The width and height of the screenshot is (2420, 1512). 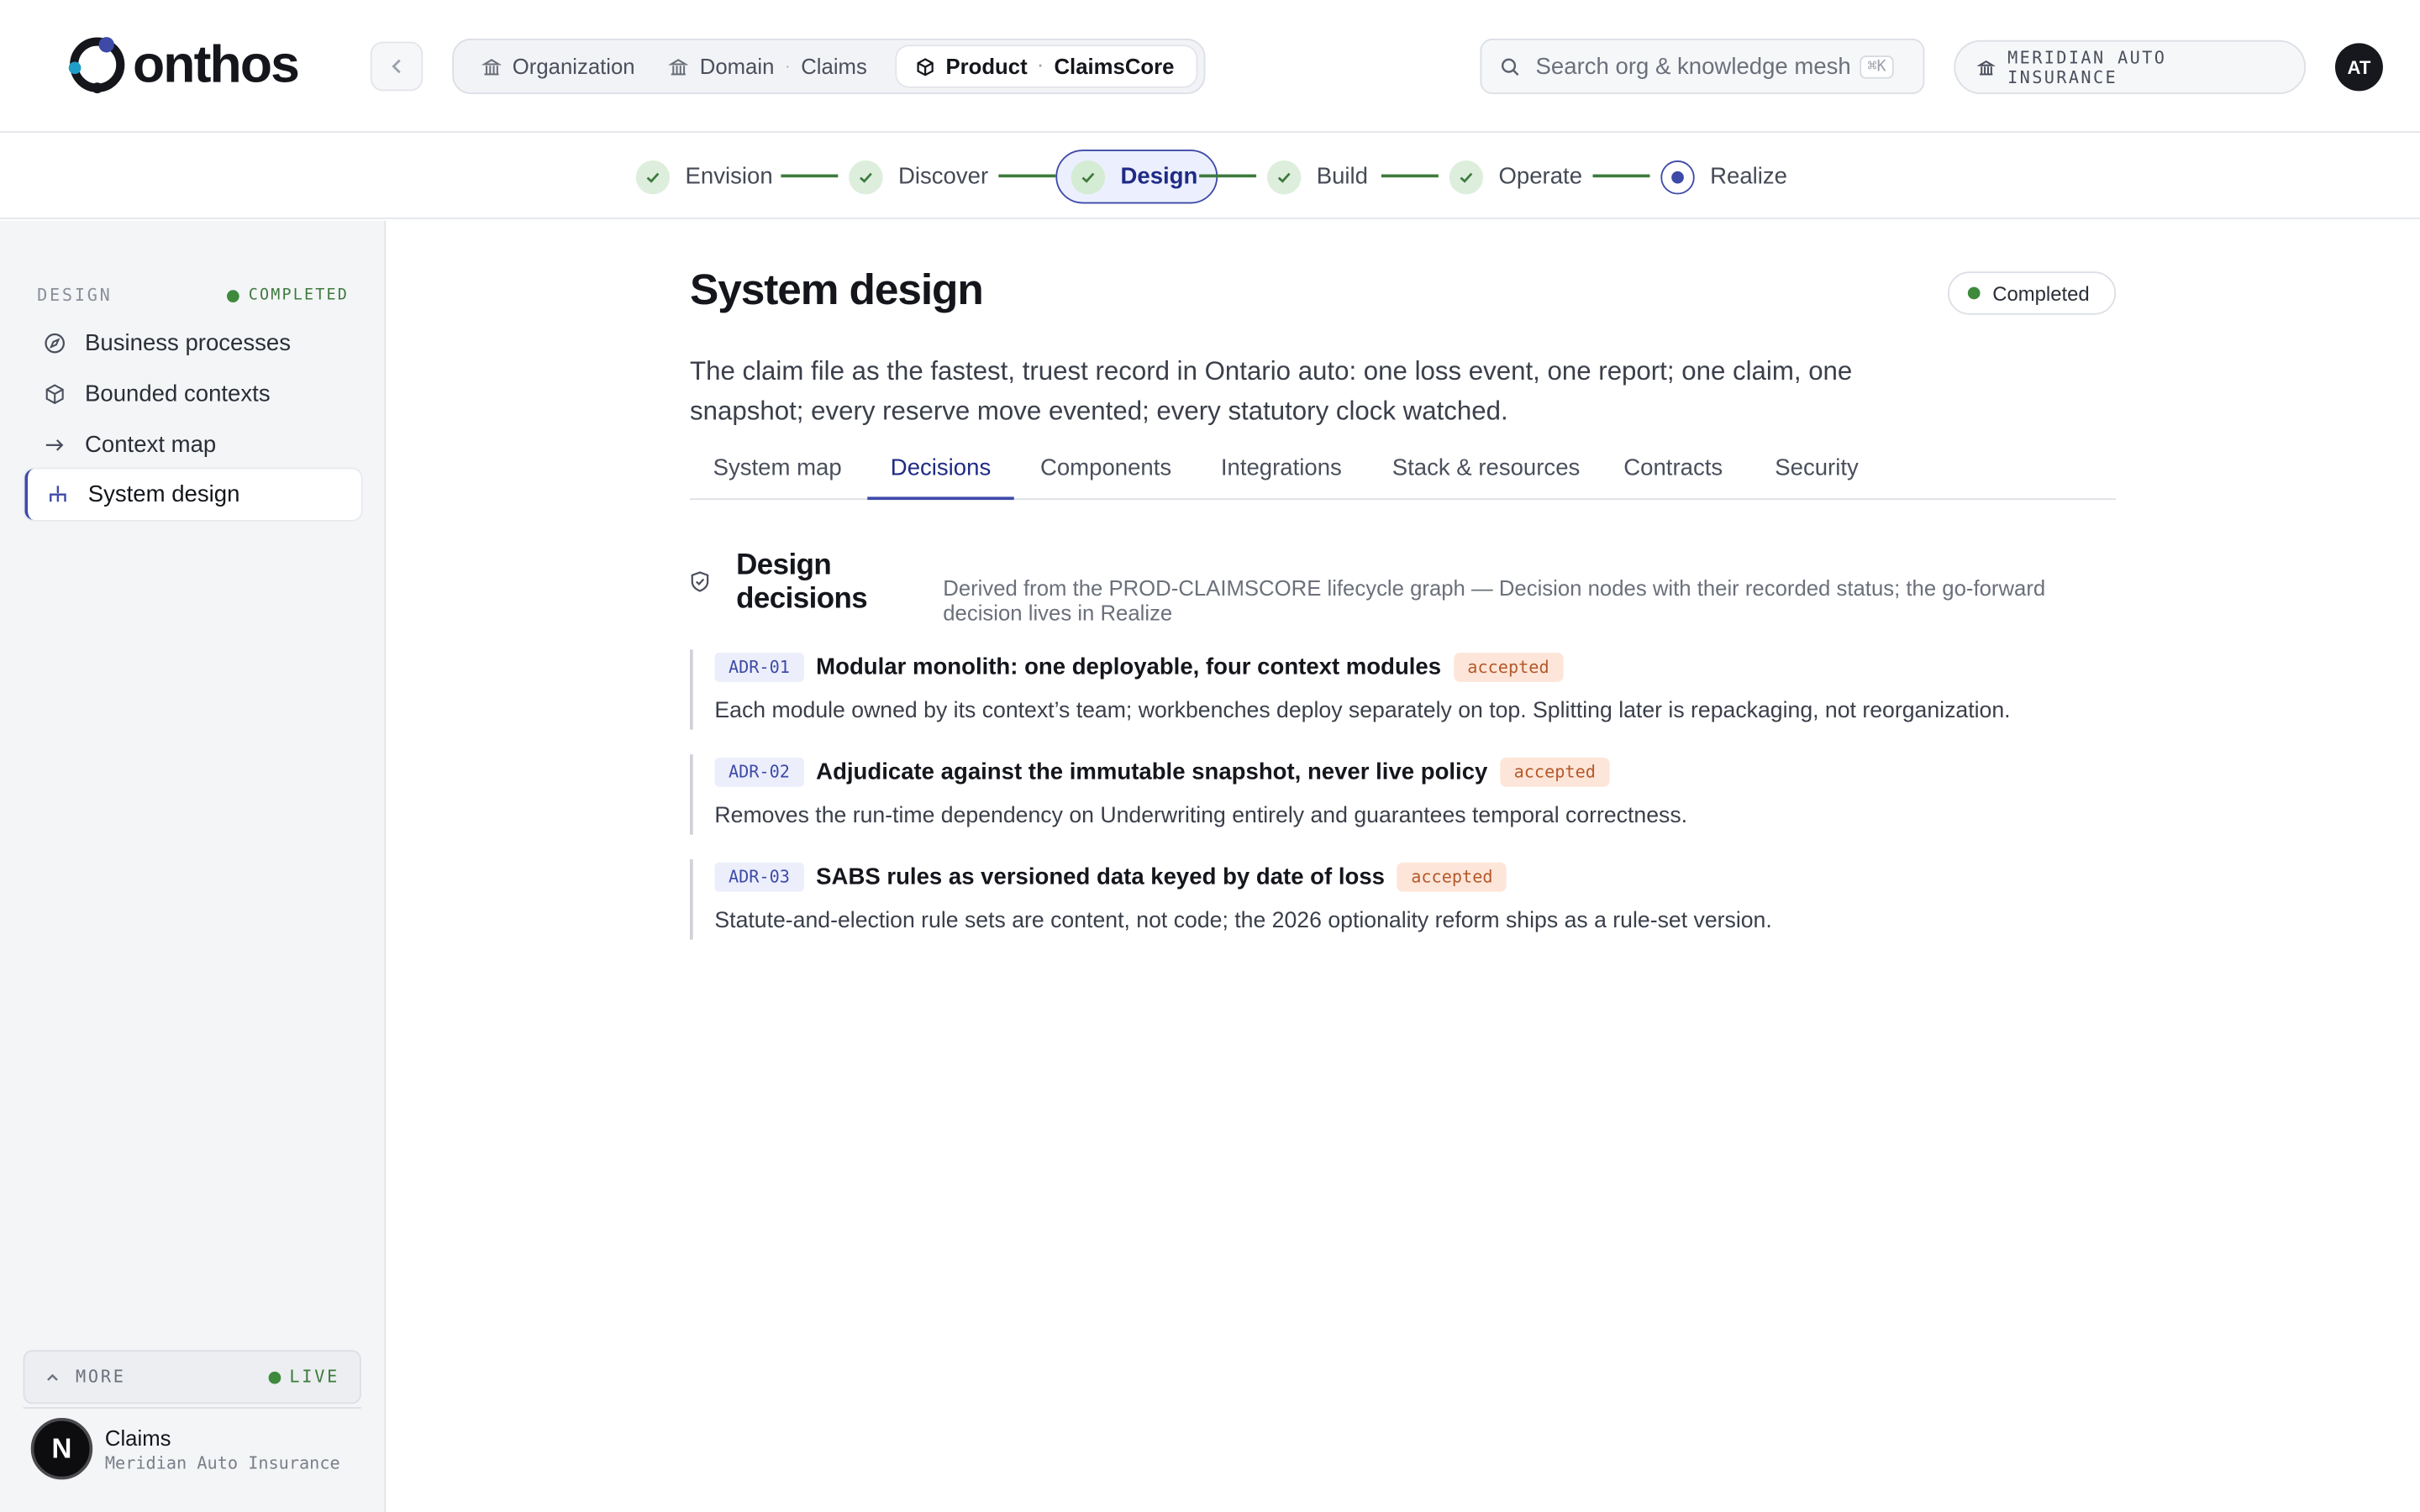 I want to click on sidebar-more-toggle: MORE LIVE, so click(x=192, y=1377).